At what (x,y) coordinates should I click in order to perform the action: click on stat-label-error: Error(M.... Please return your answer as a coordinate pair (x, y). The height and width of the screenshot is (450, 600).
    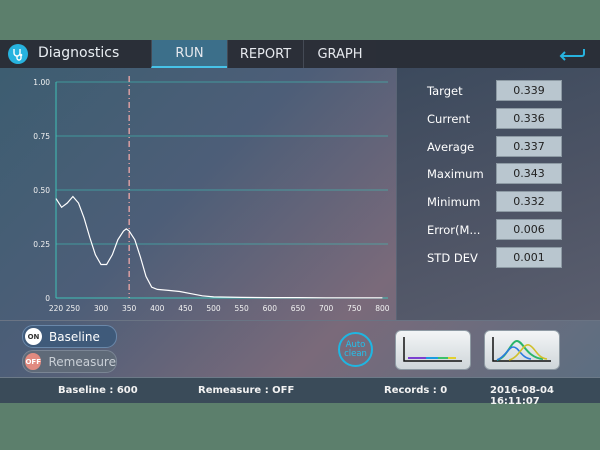
    Looking at the image, I should click on (454, 230).